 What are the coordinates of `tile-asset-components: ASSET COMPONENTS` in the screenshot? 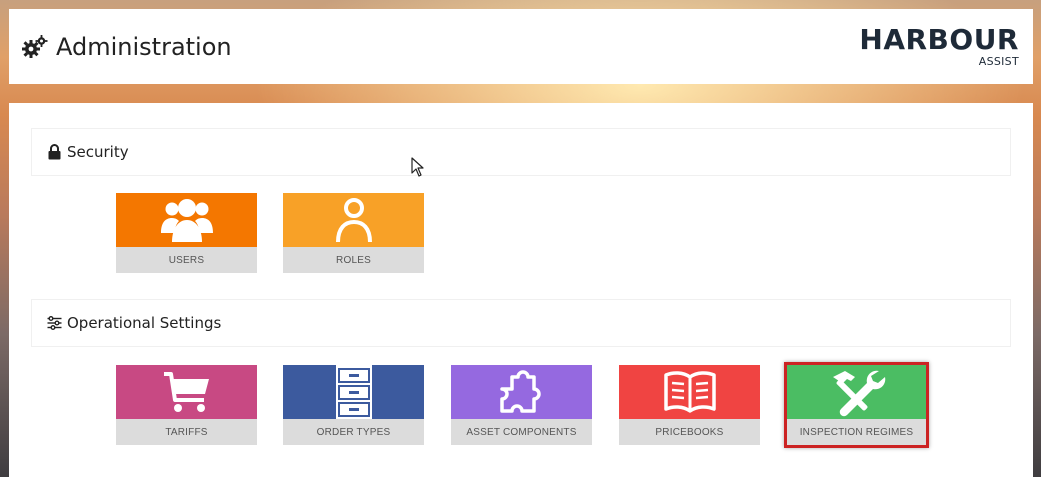 It's located at (521, 405).